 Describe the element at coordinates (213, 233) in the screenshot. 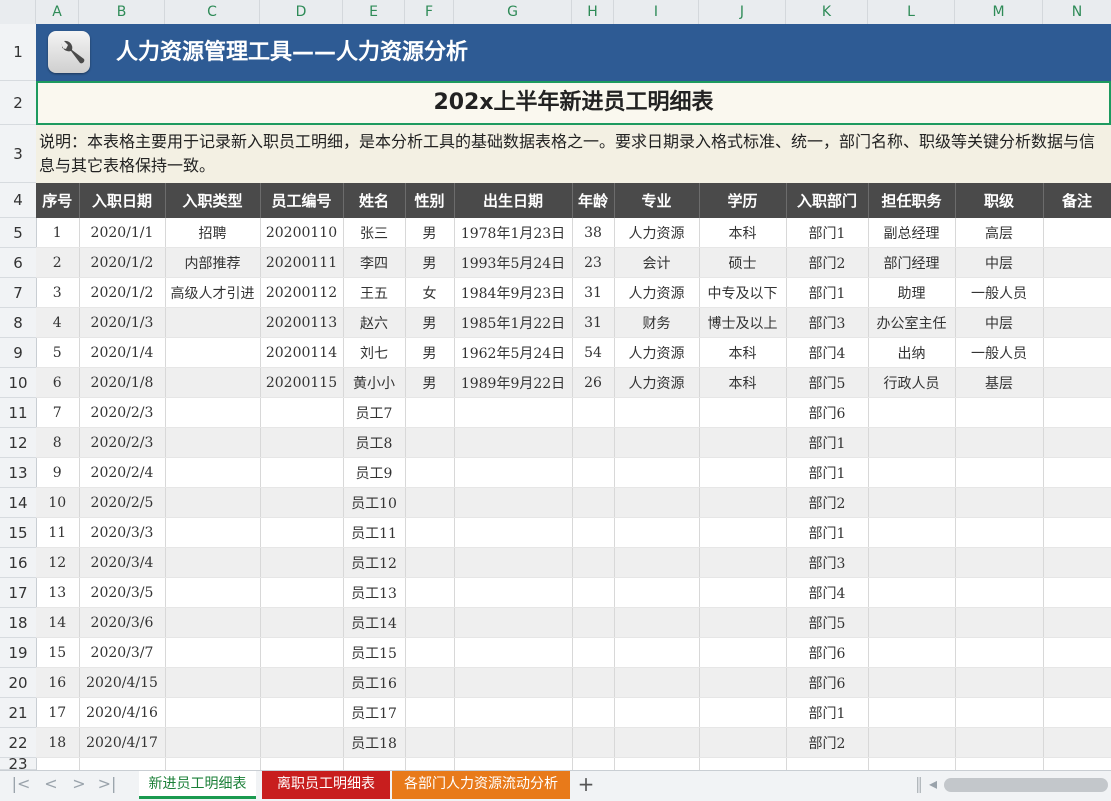

I see `table-cell: 招聘` at that location.